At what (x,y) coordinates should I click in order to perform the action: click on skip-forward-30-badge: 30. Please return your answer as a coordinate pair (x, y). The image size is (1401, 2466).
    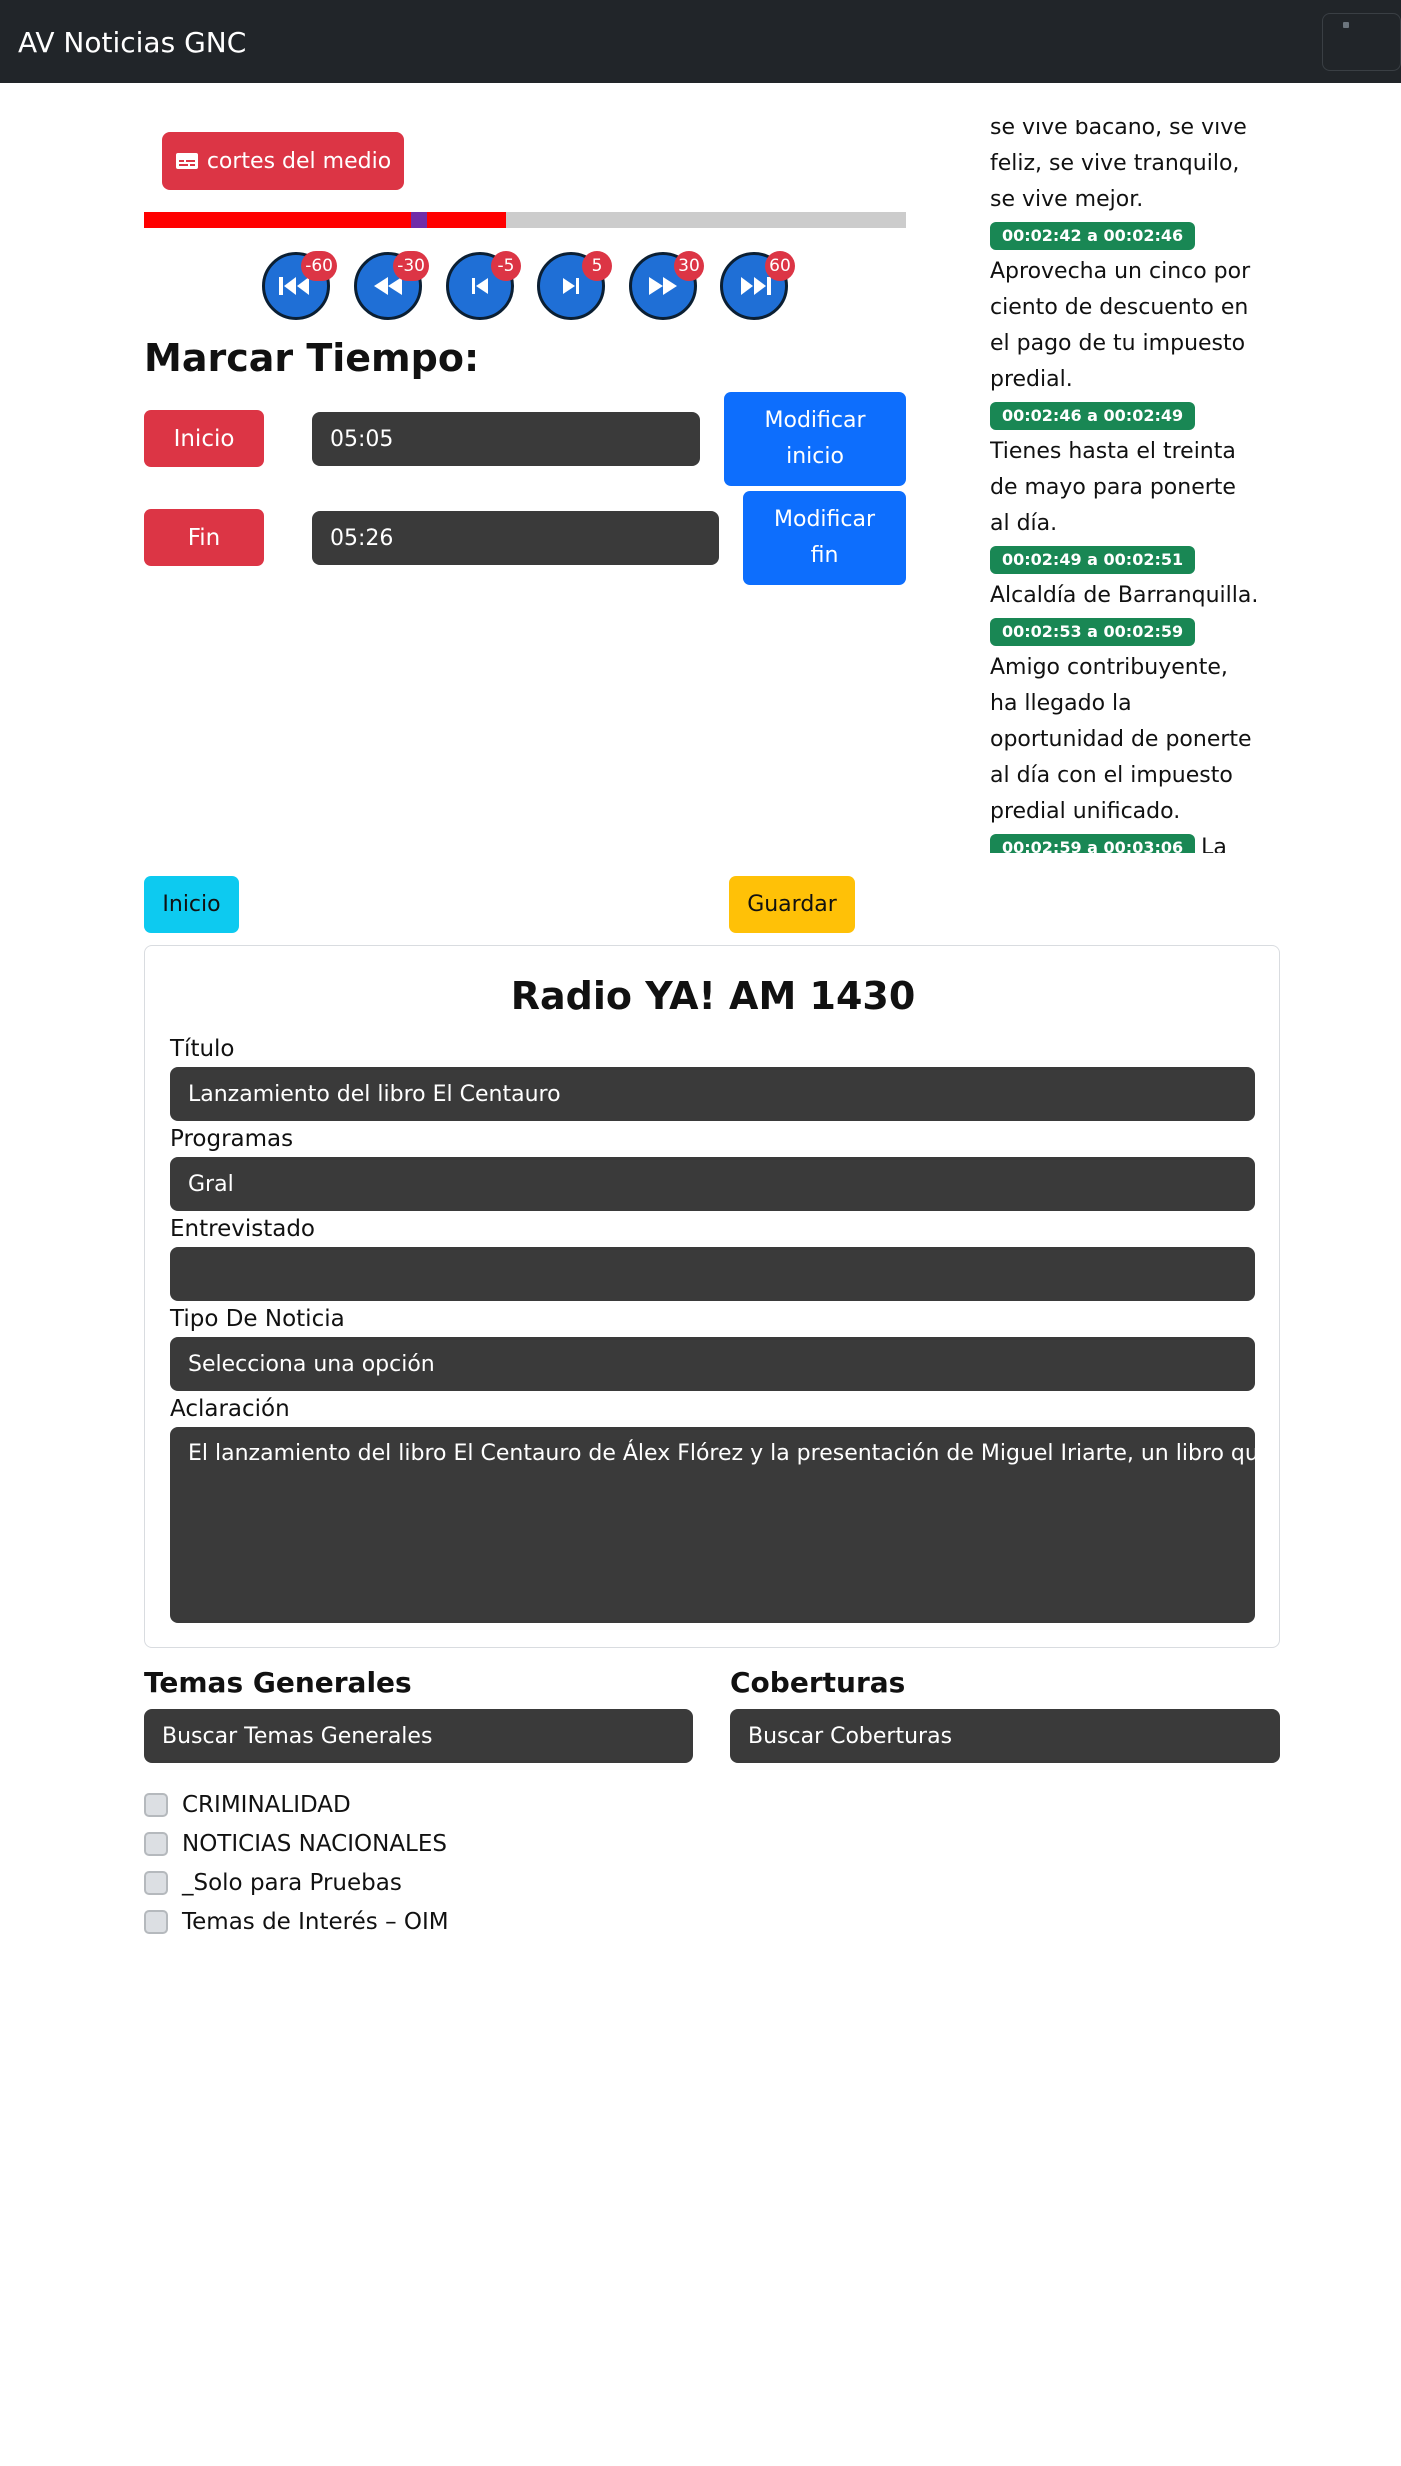
    Looking at the image, I should click on (689, 266).